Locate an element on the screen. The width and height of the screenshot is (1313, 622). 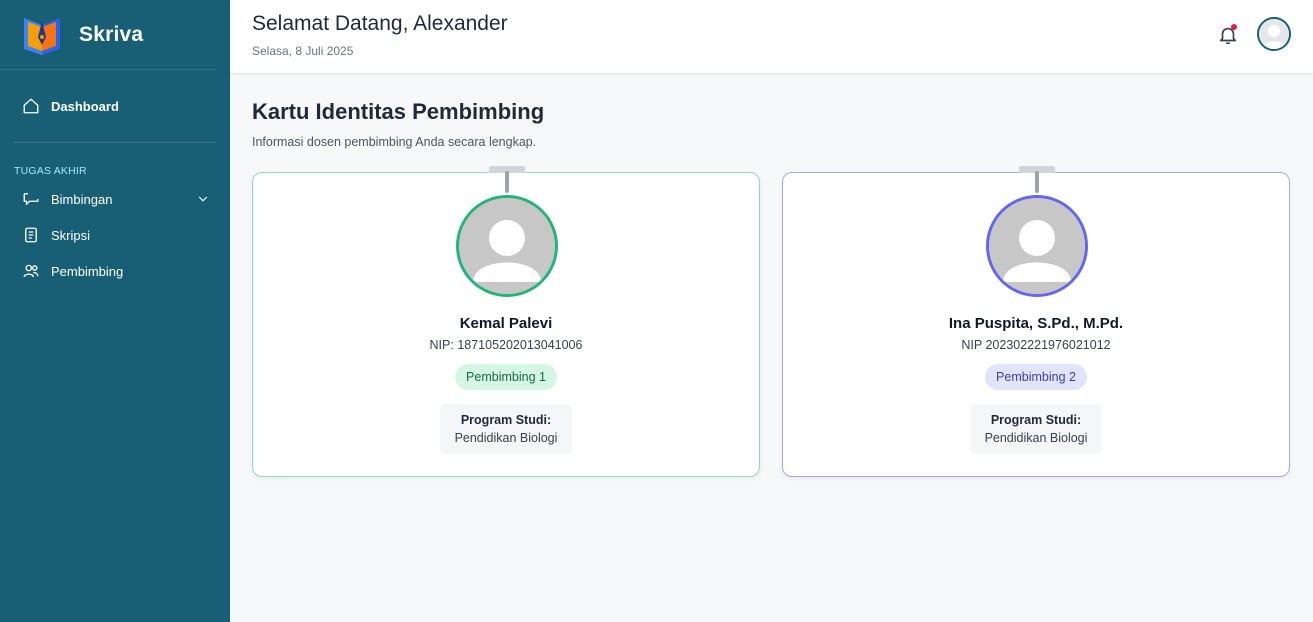
sidebar-item-dashboard: Dashboard is located at coordinates (115, 106).